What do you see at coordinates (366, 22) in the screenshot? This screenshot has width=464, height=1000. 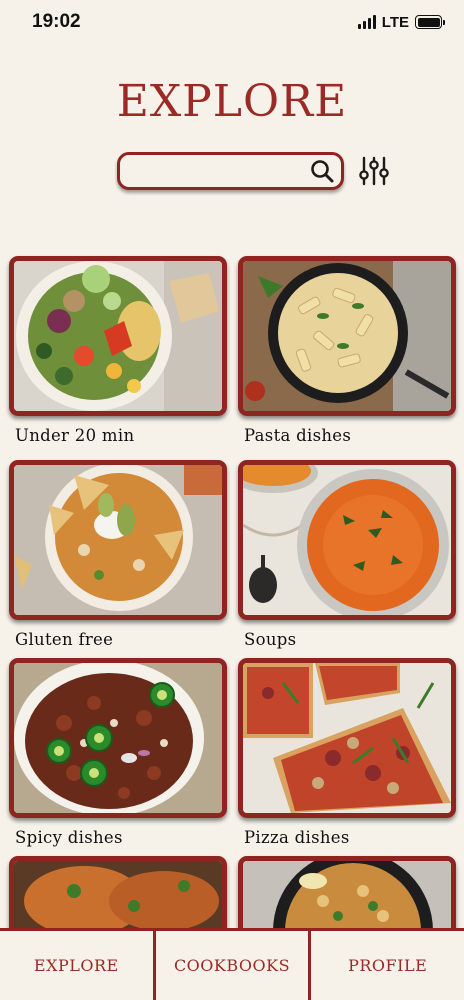 I see `signal-icon` at bounding box center [366, 22].